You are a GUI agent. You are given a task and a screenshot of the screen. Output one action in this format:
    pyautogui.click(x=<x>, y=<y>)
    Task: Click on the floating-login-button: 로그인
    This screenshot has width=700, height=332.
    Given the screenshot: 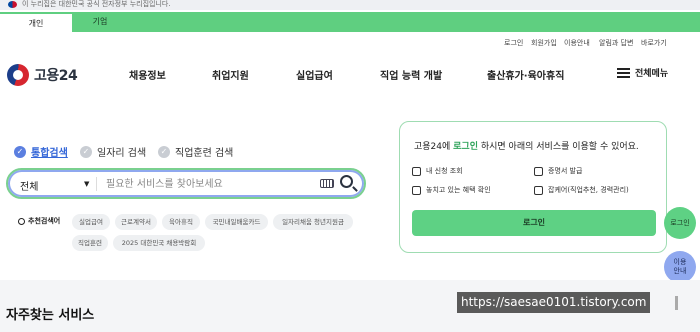 What is the action you would take?
    pyautogui.click(x=680, y=223)
    